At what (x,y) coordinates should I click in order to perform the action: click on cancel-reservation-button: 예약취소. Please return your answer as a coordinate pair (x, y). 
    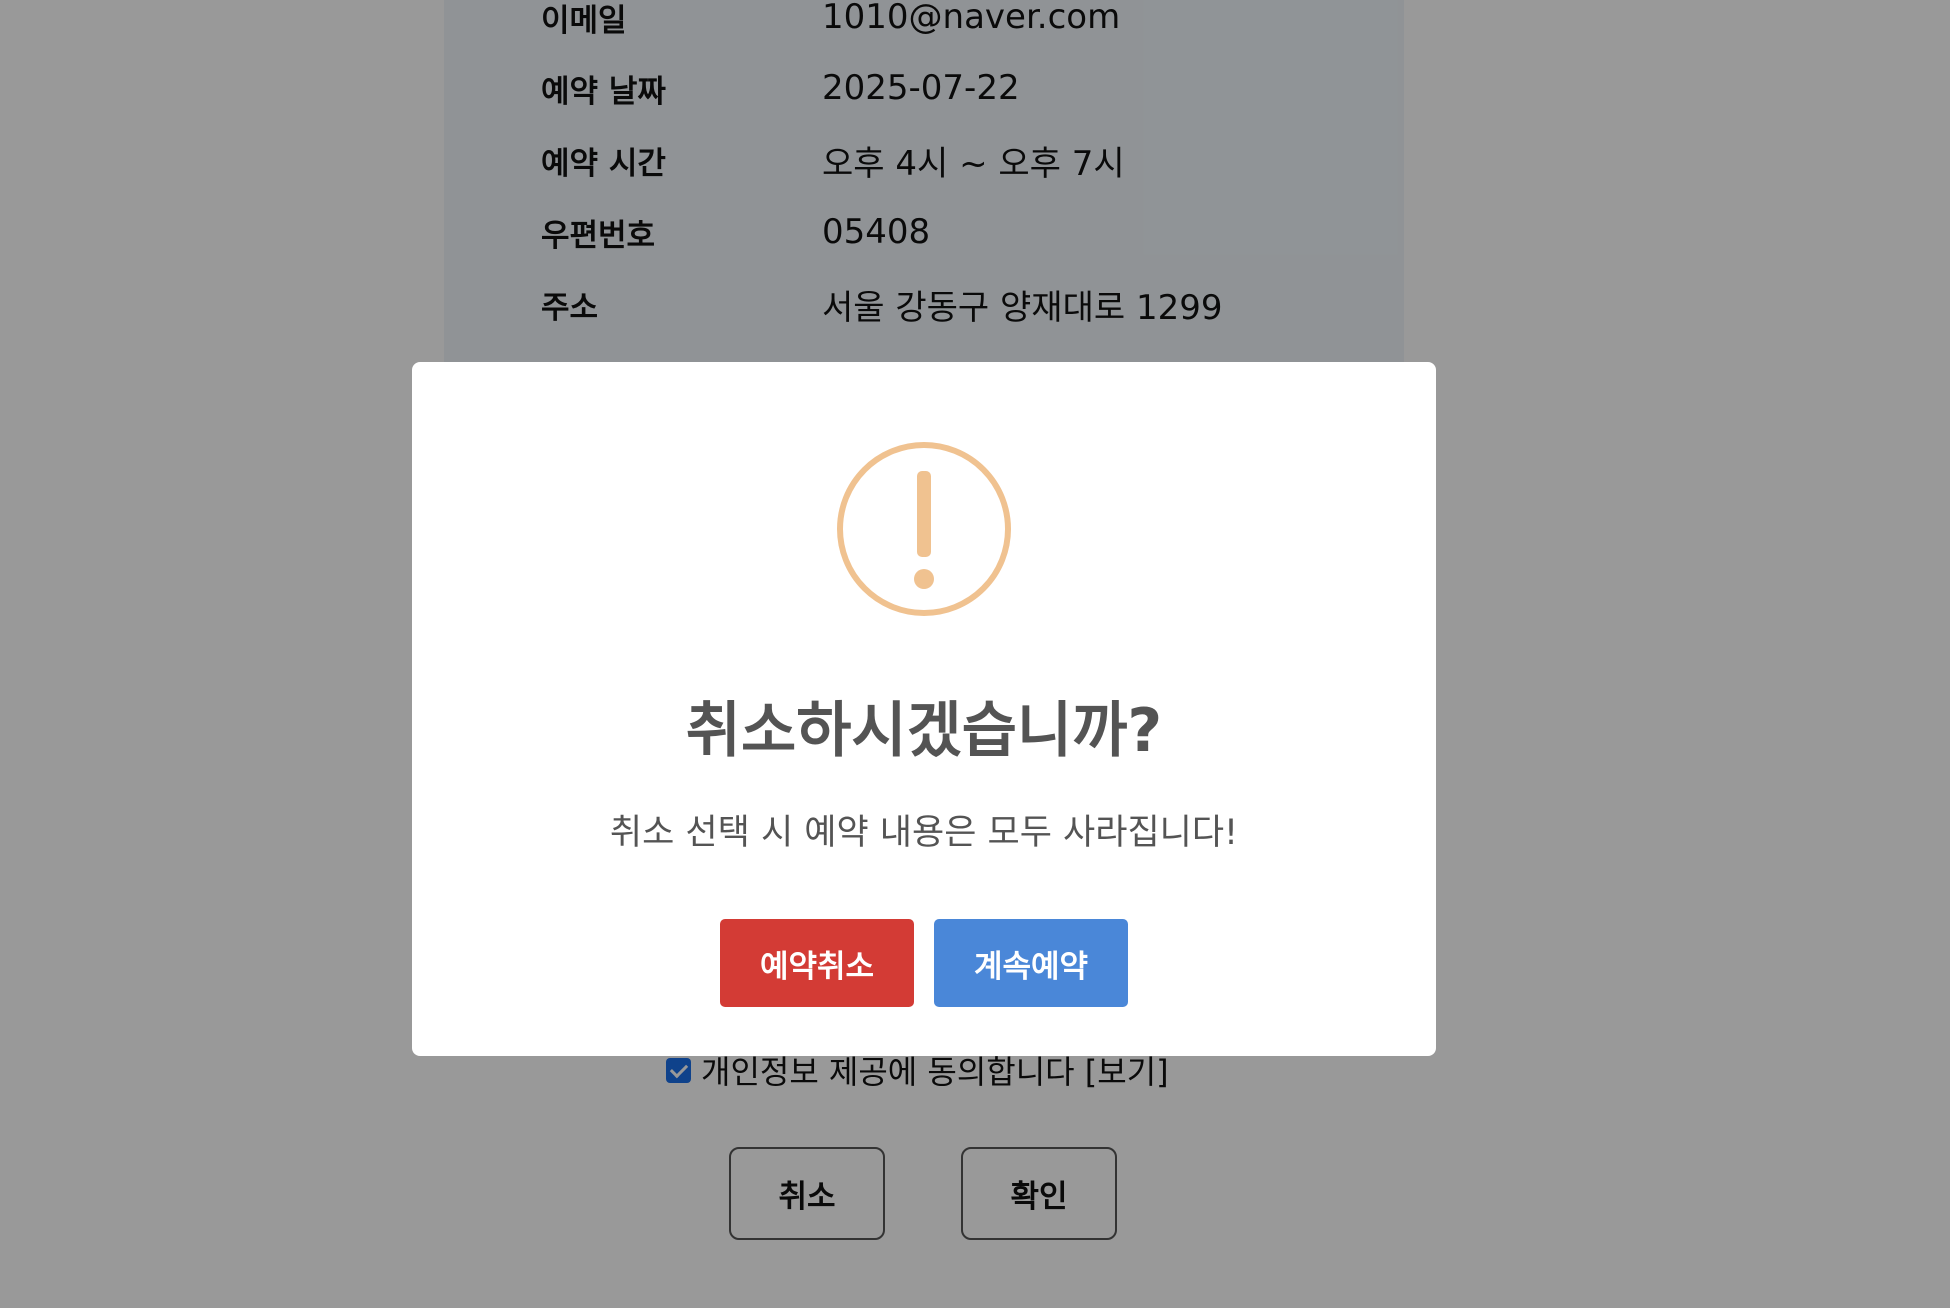
    Looking at the image, I should click on (817, 963).